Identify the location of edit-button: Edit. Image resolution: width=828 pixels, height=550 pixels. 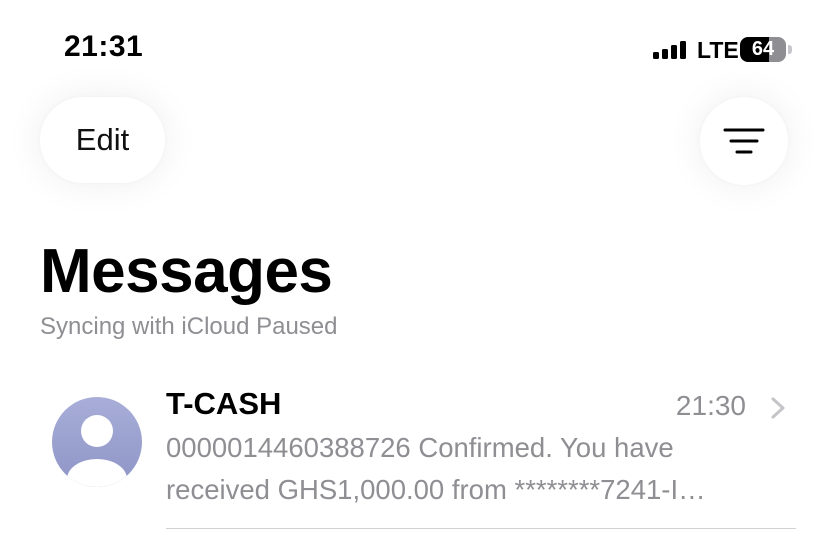
(102, 140).